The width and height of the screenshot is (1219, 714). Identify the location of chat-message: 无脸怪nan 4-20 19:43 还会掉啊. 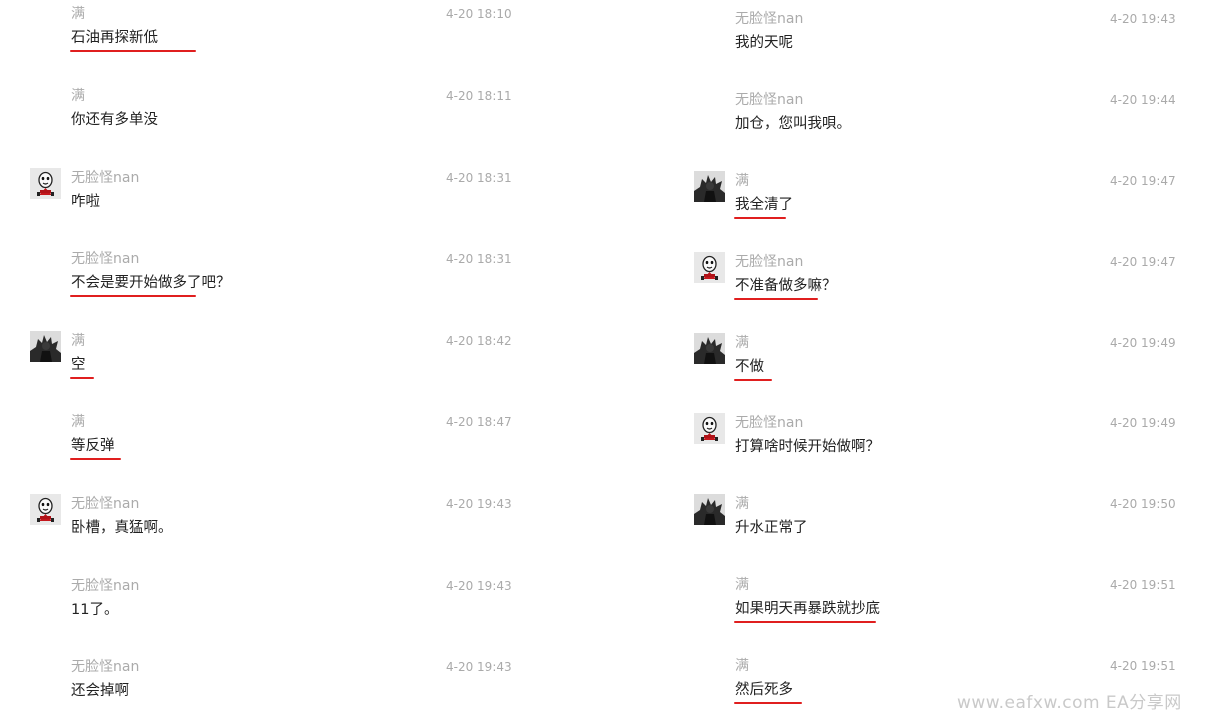
(260, 685).